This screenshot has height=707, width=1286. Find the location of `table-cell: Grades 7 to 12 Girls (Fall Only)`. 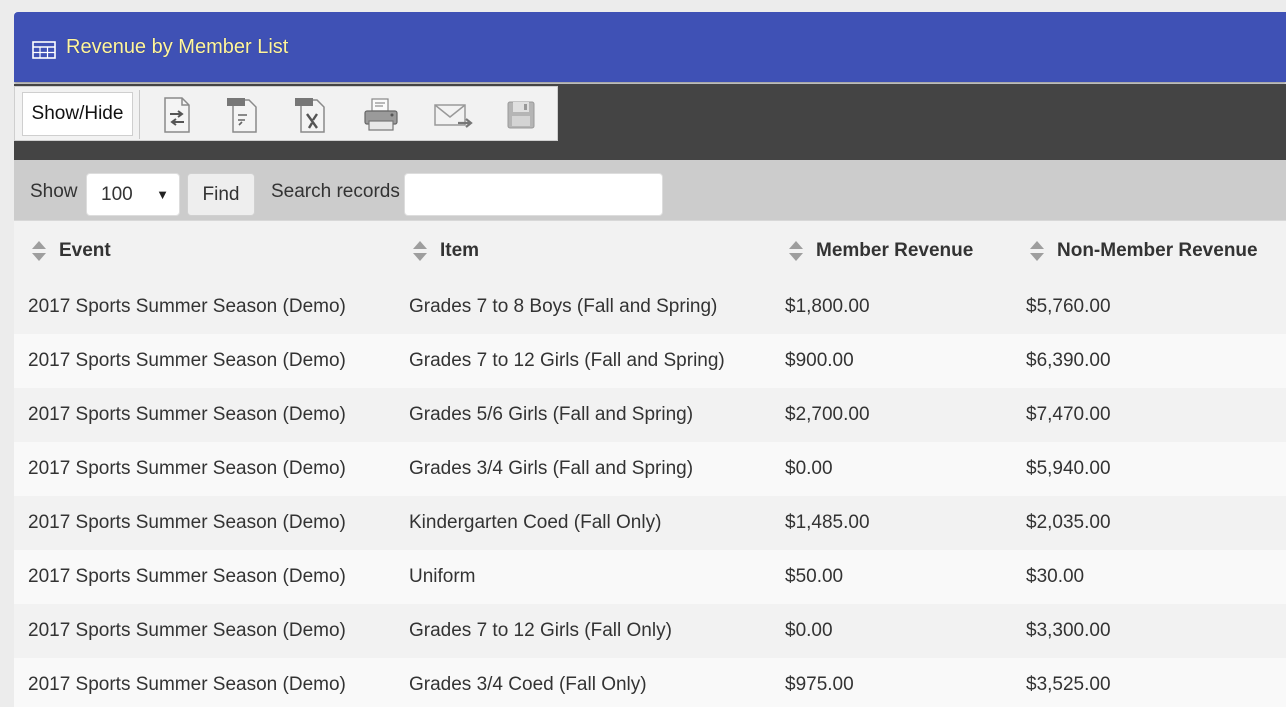

table-cell: Grades 7 to 12 Girls (Fall Only) is located at coordinates (540, 630).